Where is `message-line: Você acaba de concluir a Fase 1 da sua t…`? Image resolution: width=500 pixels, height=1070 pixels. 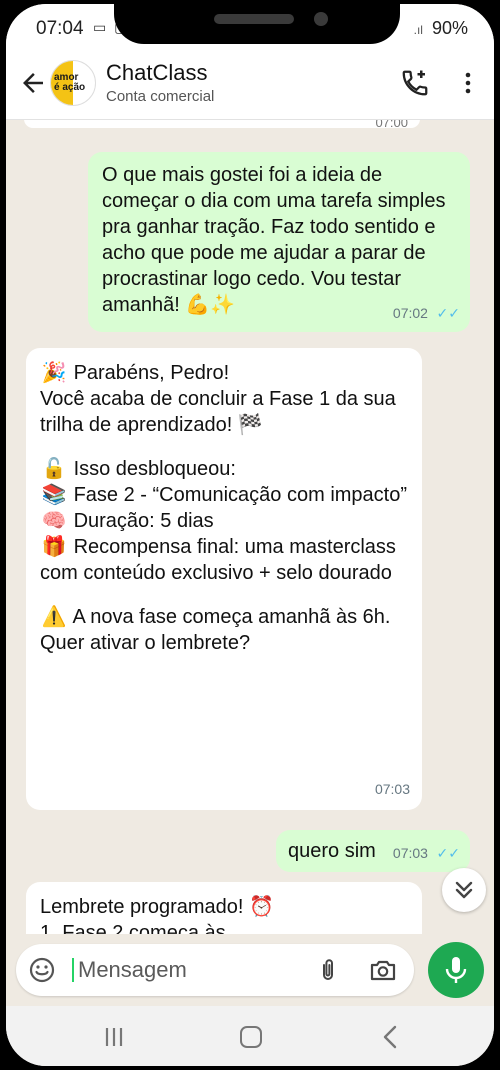
message-line: Você acaba de concluir a Fase 1 da sua t… is located at coordinates (218, 412).